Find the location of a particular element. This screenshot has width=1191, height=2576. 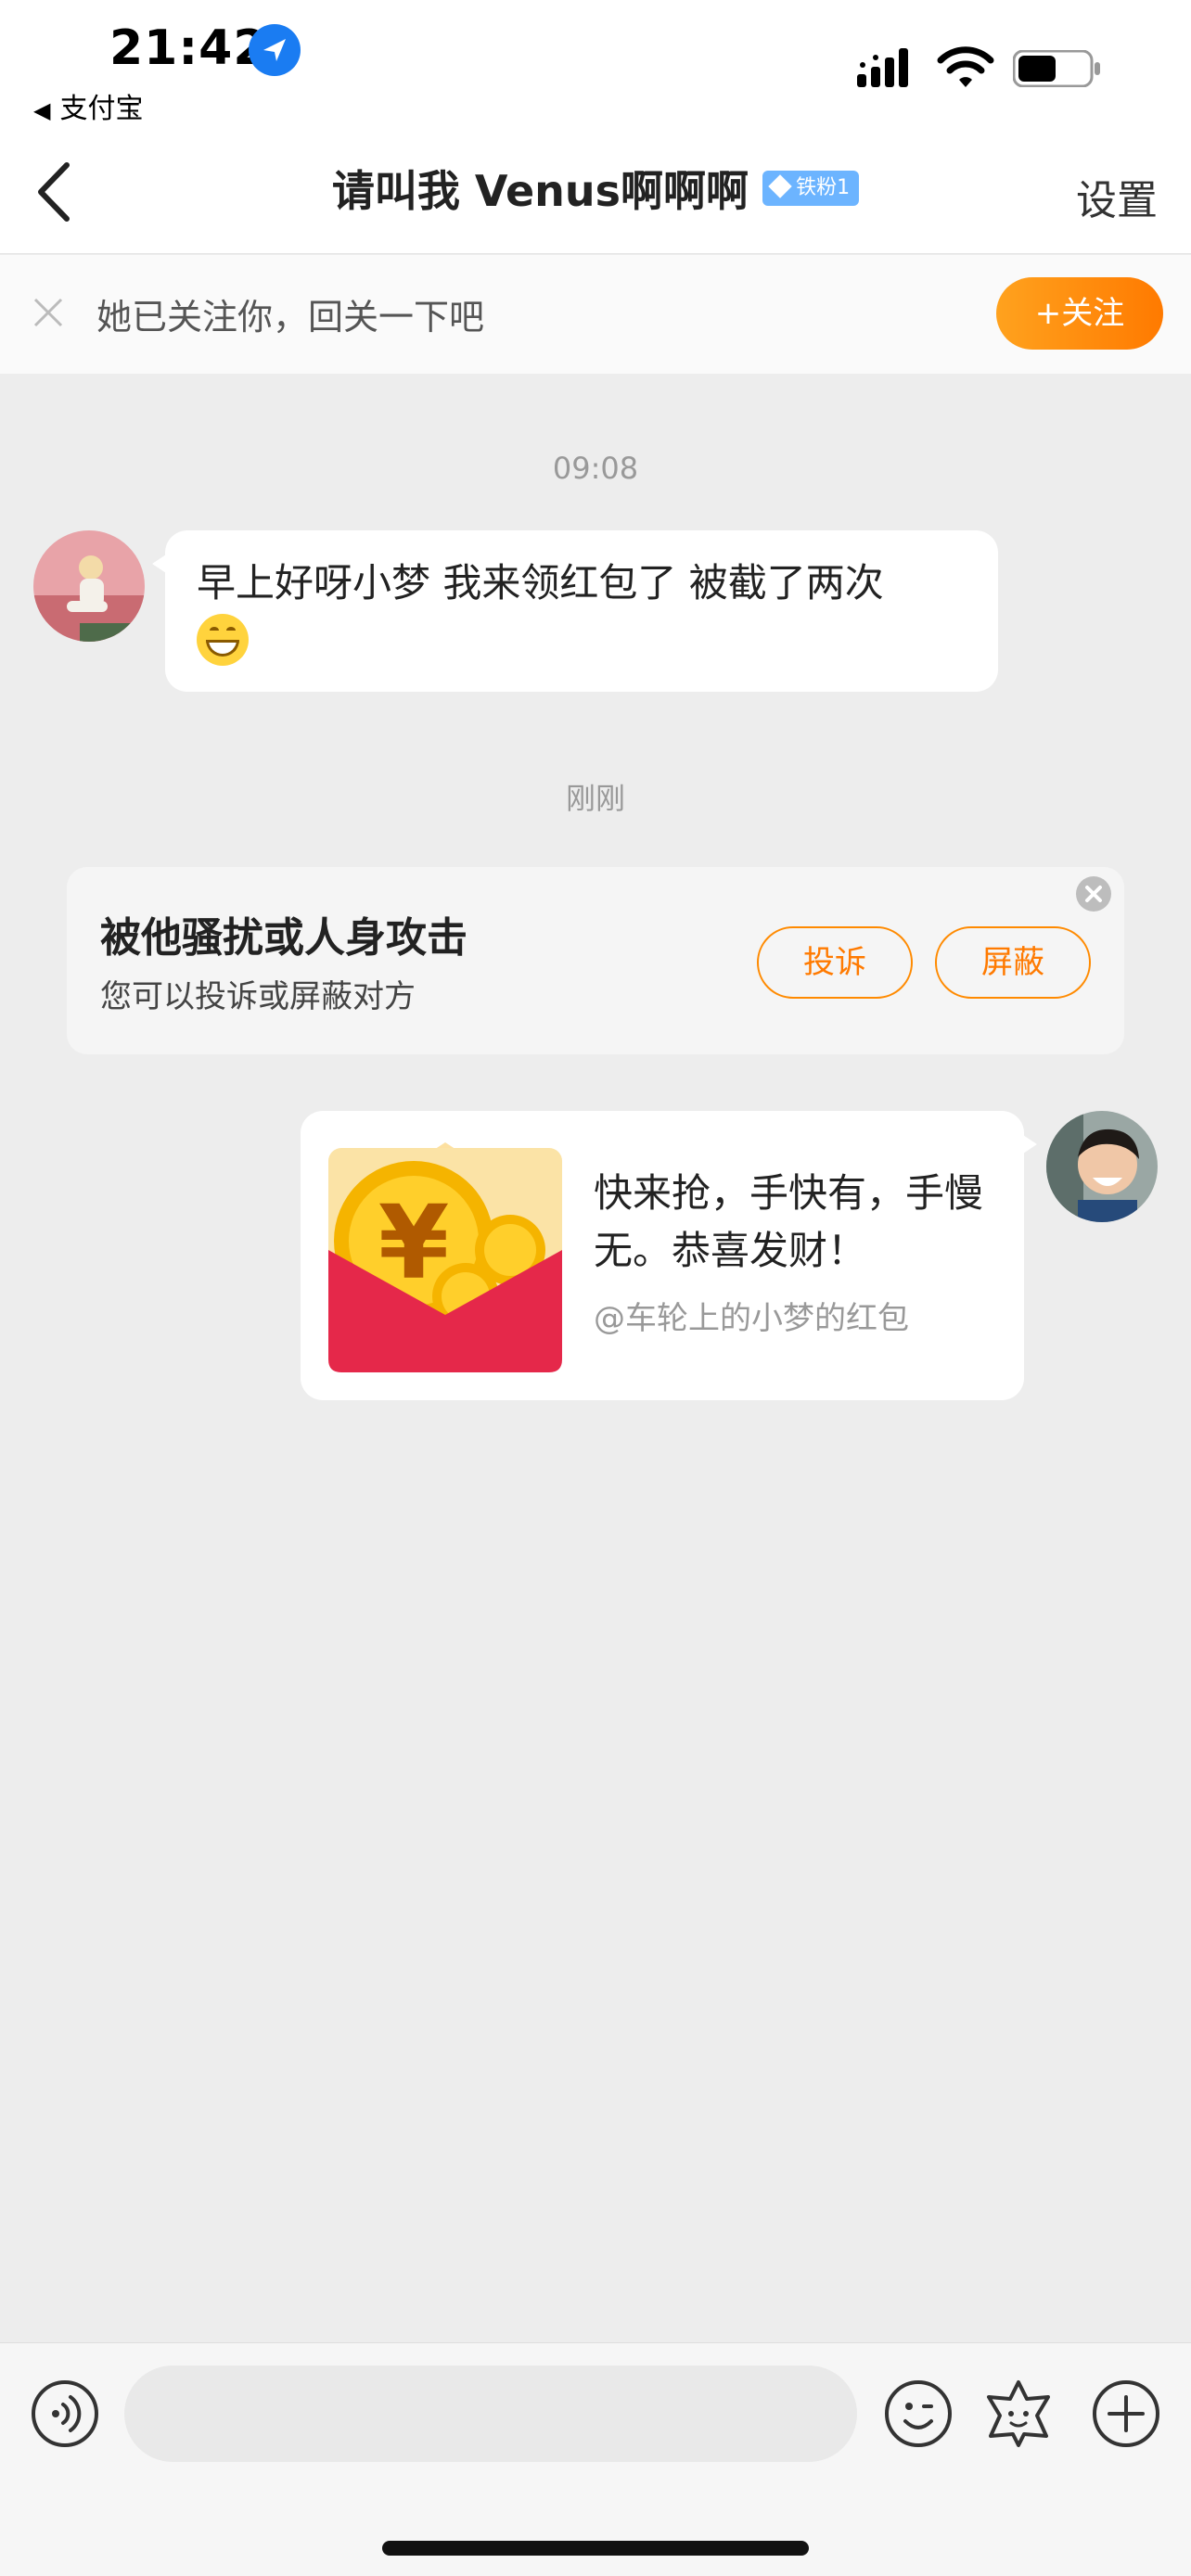

incoming-message-bubble: 早上好呀小梦 我来领红包了 被截了两次 is located at coordinates (575, 611).